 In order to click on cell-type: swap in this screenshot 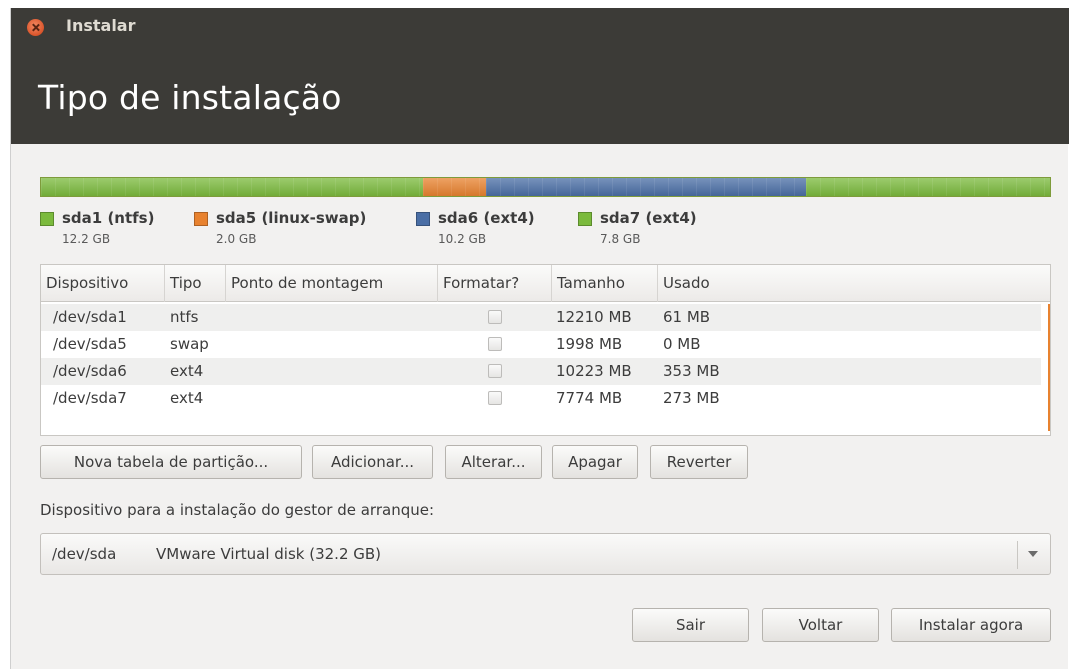, I will do `click(189, 344)`.